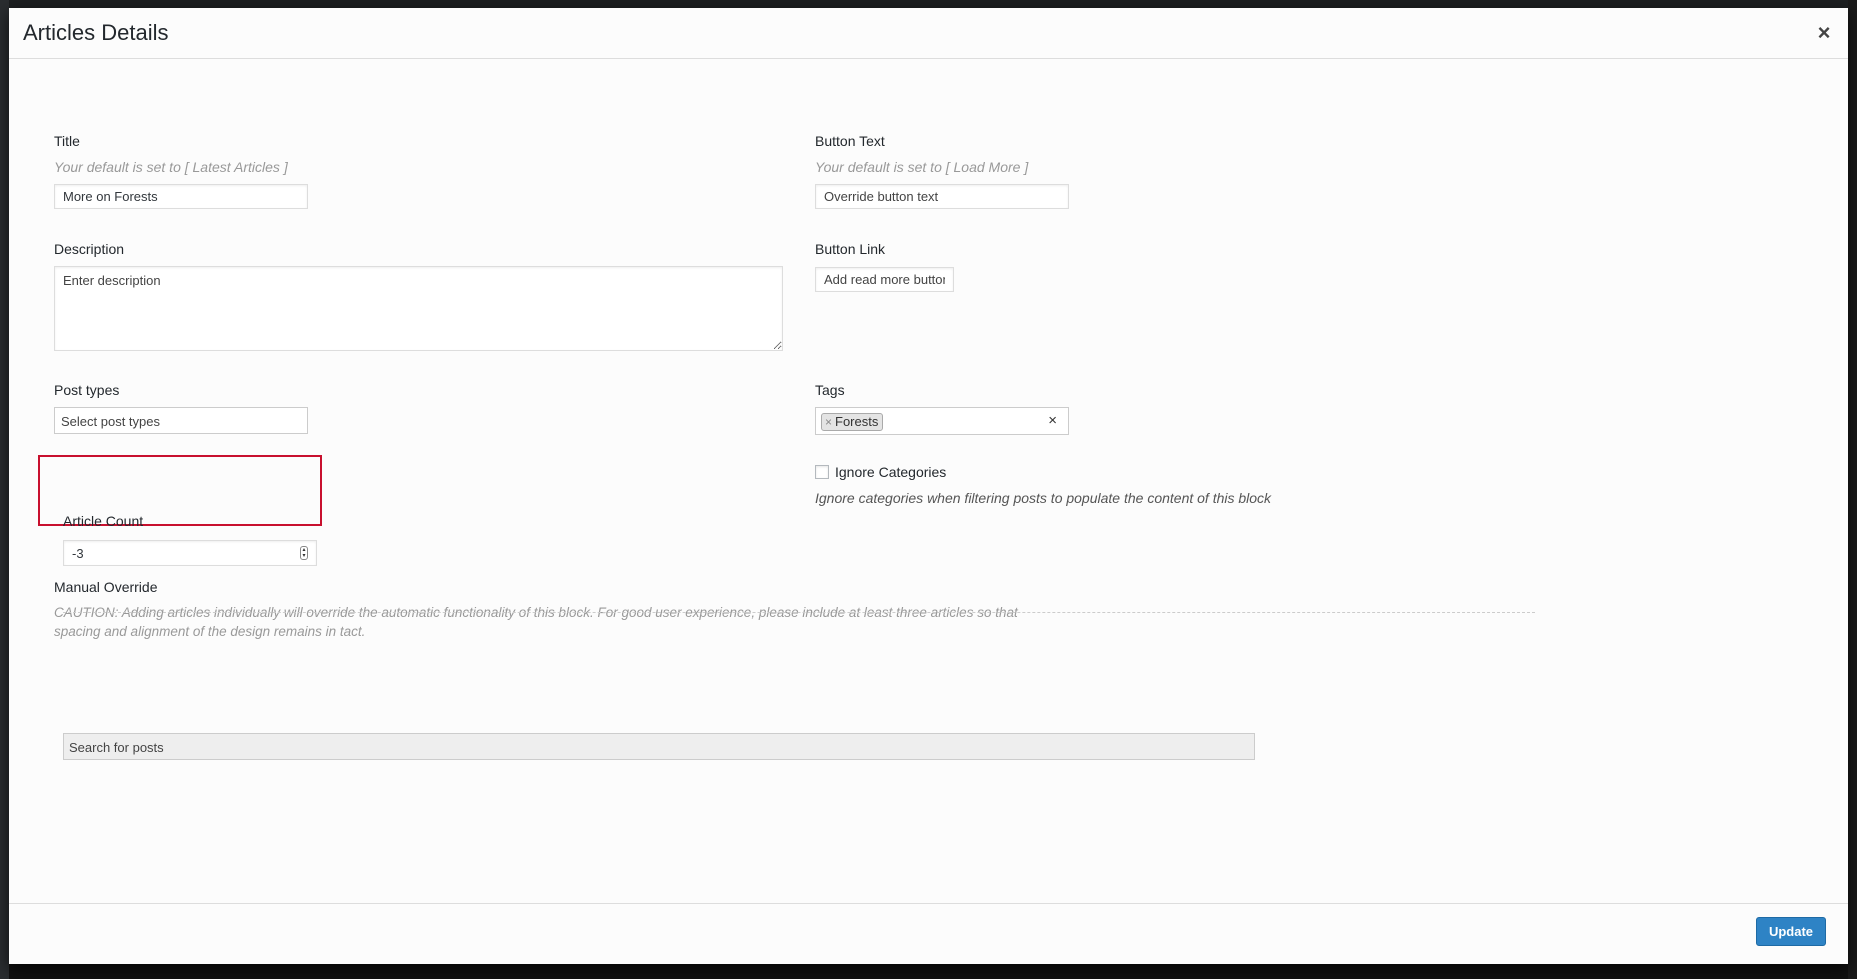 The width and height of the screenshot is (1857, 979). Describe the element at coordinates (830, 390) in the screenshot. I see `tags-label: Tags` at that location.